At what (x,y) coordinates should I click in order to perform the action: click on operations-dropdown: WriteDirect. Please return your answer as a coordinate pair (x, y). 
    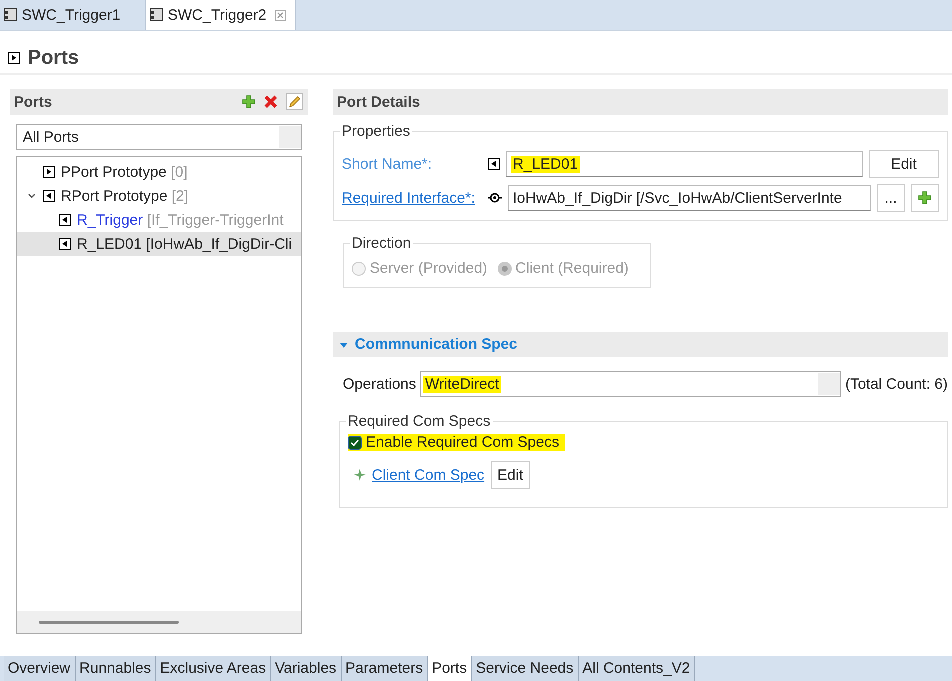
    Looking at the image, I should click on (631, 384).